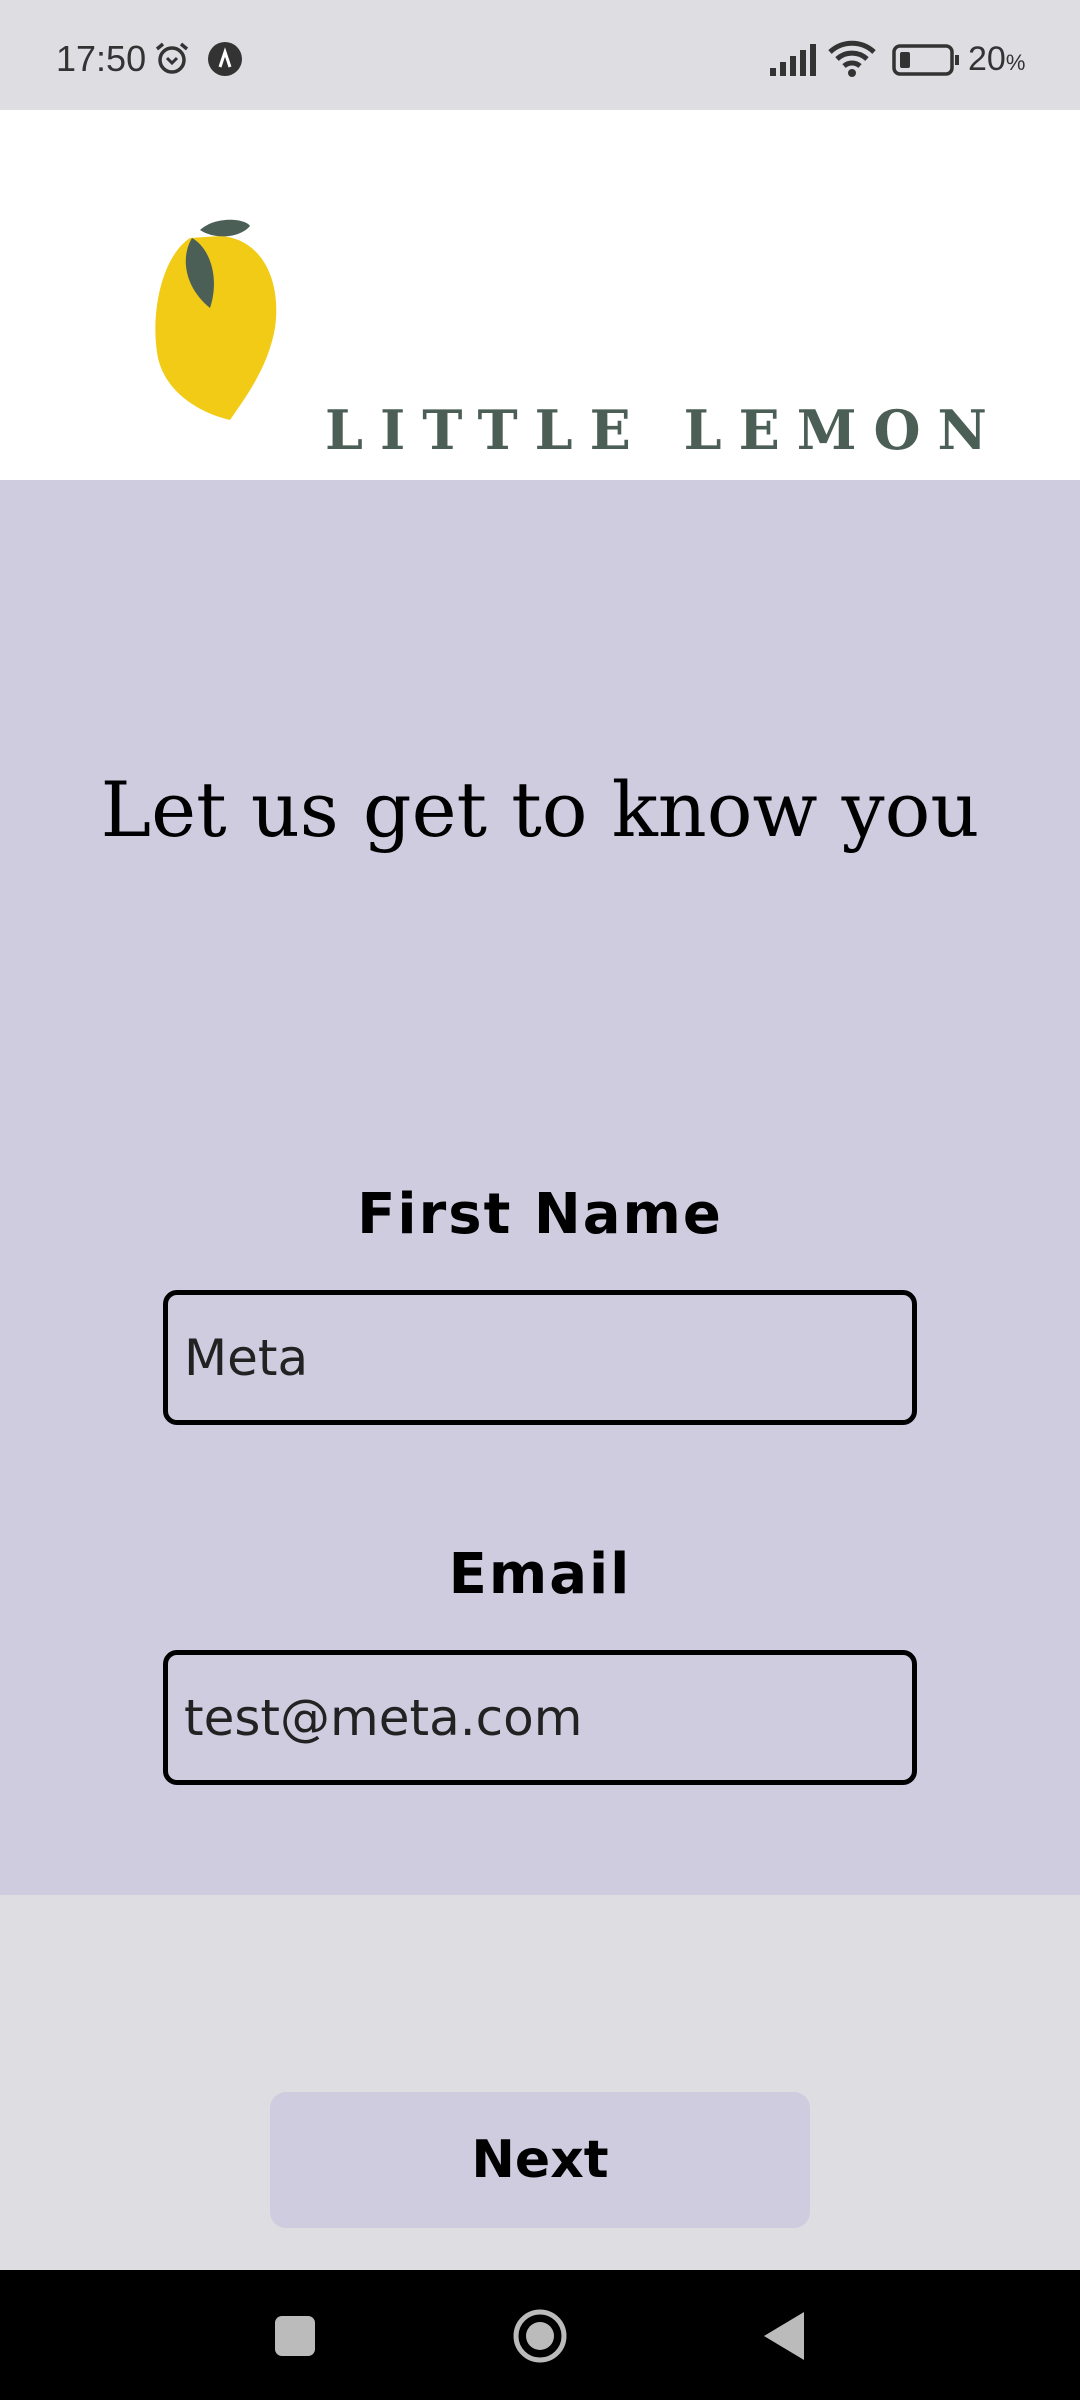 The height and width of the screenshot is (2400, 1080). What do you see at coordinates (101, 58) in the screenshot?
I see `clock: 17:50` at bounding box center [101, 58].